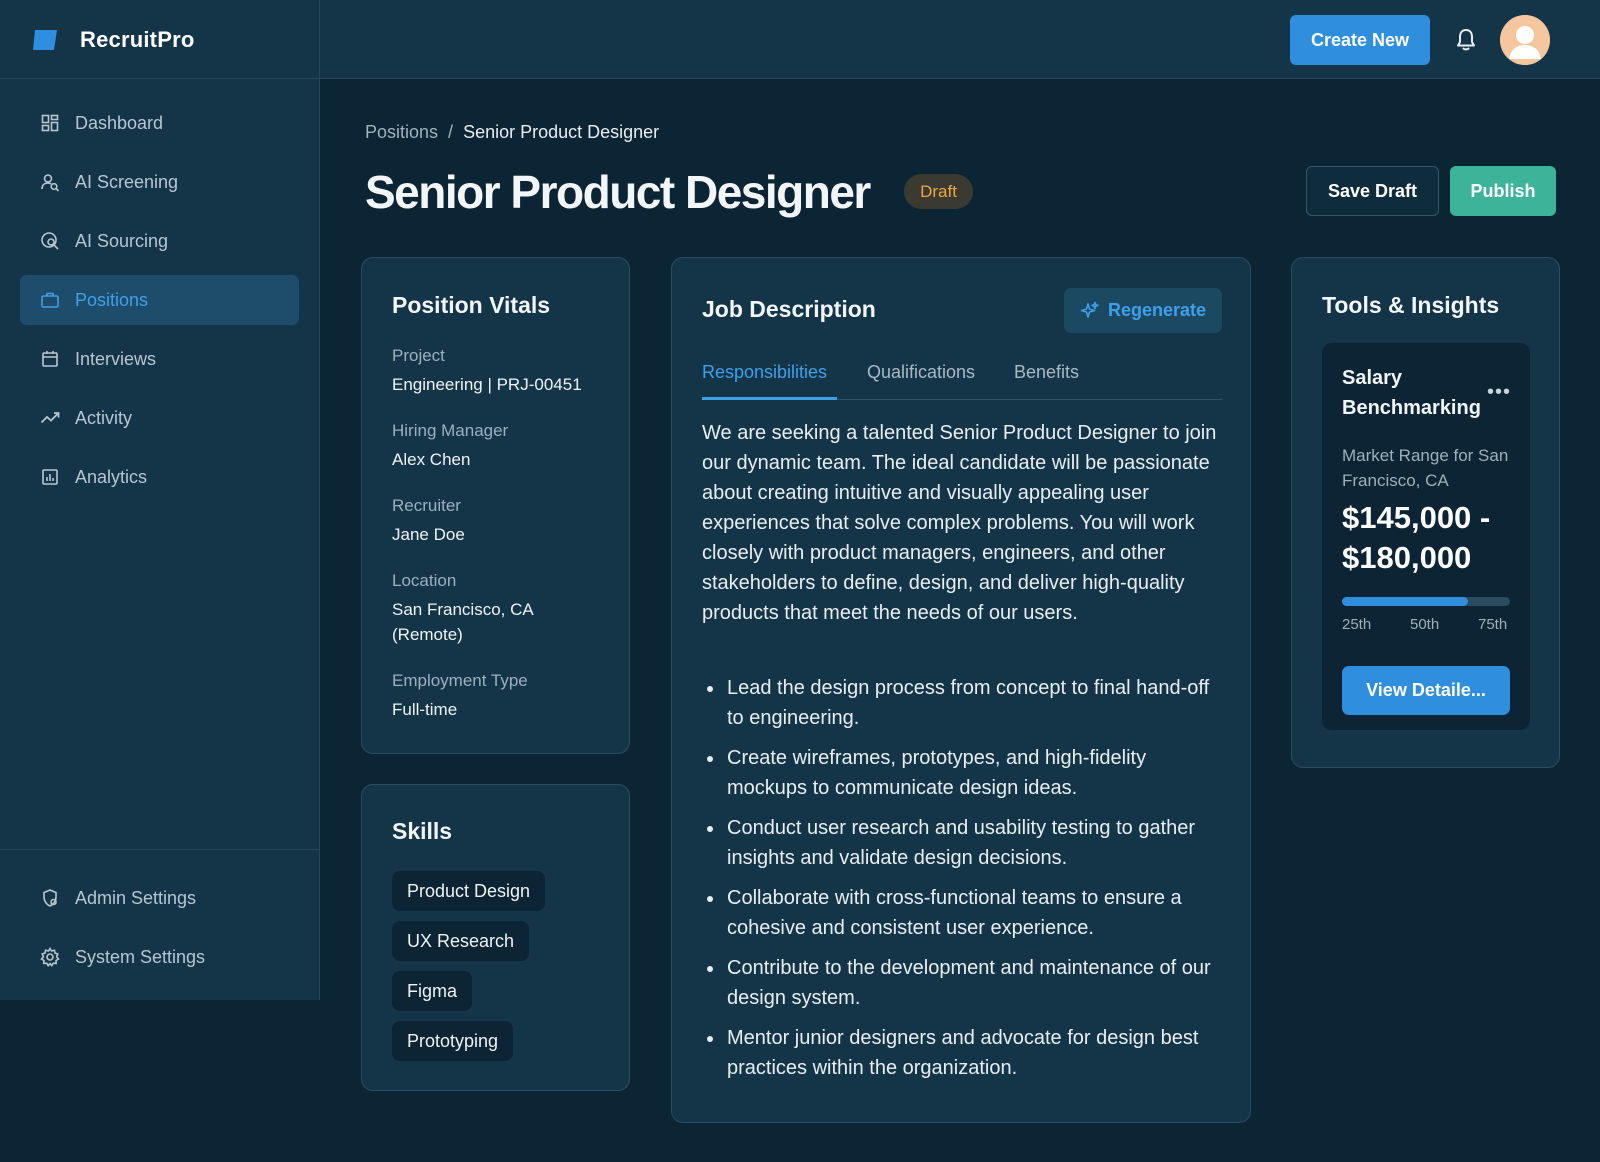  I want to click on sidebar-item-label: Dashboard, so click(119, 122).